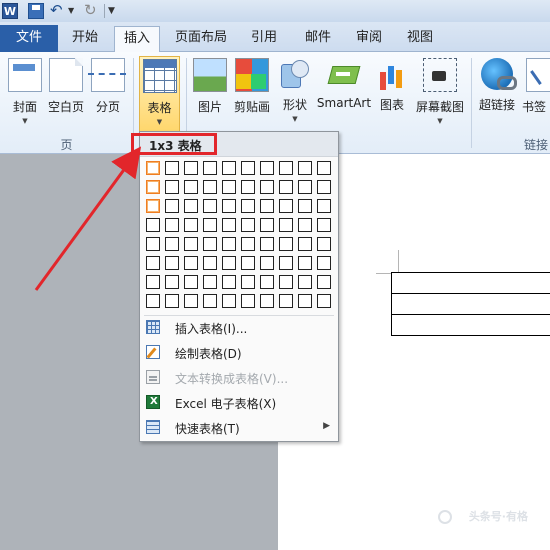  Describe the element at coordinates (92, 11) in the screenshot. I see `redo-icon: ↻` at that location.